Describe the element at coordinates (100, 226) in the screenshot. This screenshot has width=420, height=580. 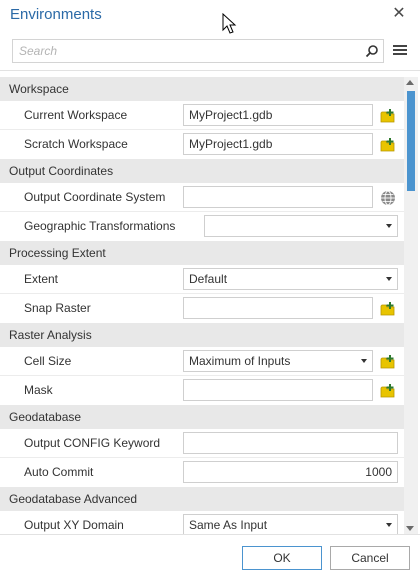
I see `geographic-transformations-label: Geographic Transformations` at that location.